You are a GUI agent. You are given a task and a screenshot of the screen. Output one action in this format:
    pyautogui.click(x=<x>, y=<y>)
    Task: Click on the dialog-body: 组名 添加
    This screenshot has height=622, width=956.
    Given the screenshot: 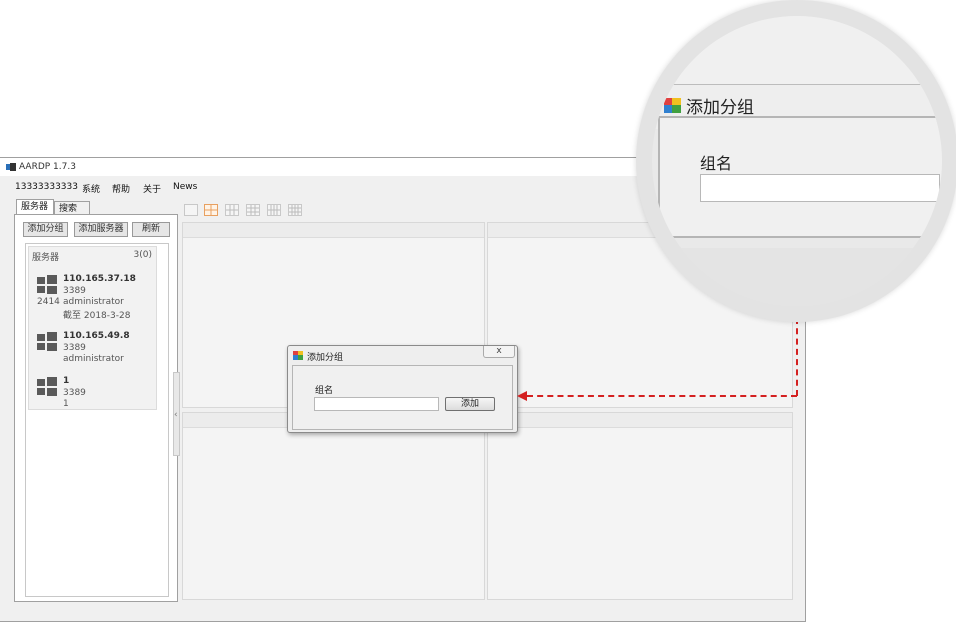 What is the action you would take?
    pyautogui.click(x=402, y=397)
    